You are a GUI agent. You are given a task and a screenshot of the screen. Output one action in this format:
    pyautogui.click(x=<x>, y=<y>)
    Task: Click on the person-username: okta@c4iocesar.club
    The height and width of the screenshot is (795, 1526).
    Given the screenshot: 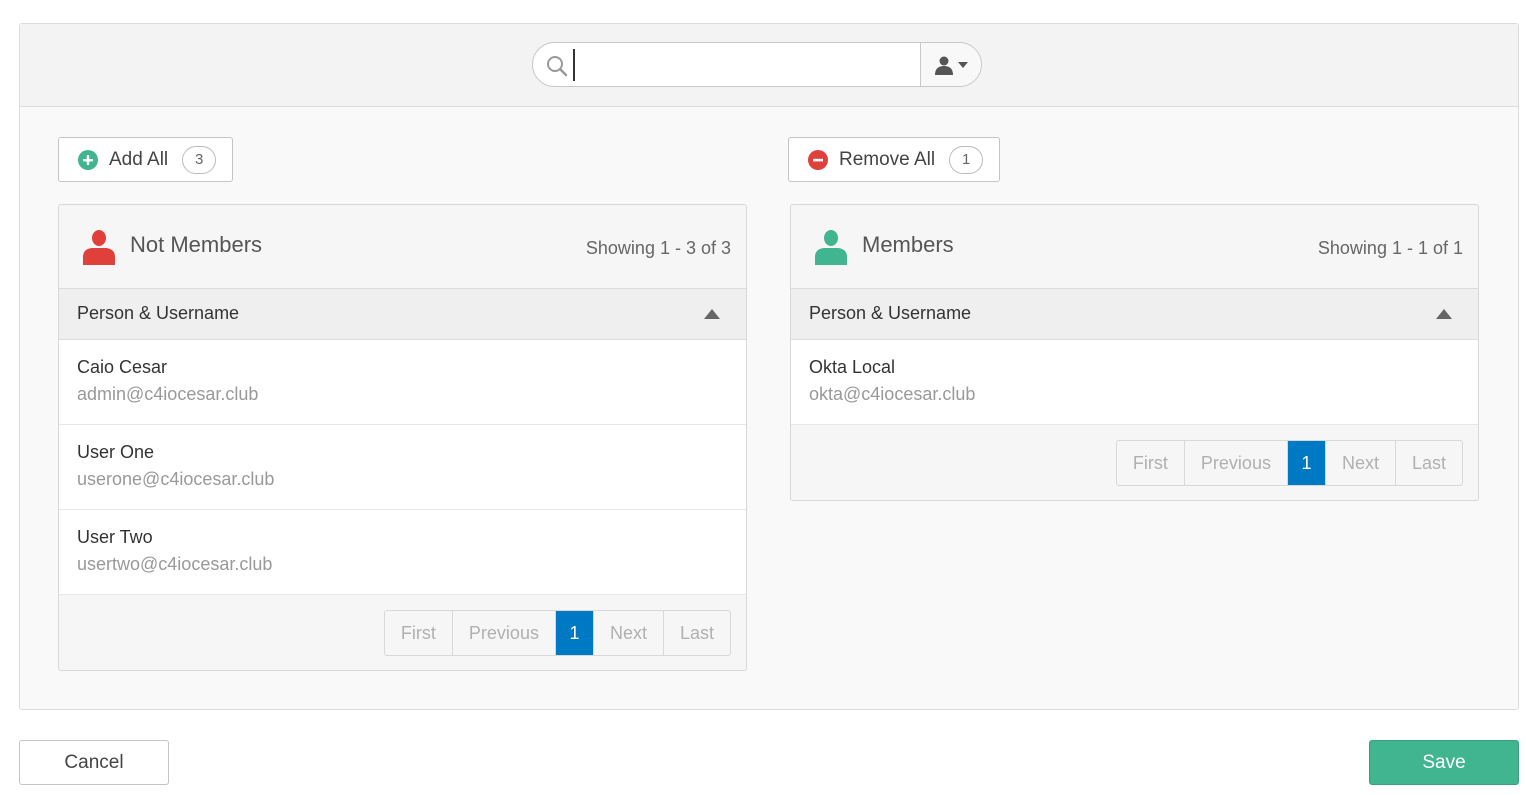 What is the action you would take?
    pyautogui.click(x=892, y=394)
    